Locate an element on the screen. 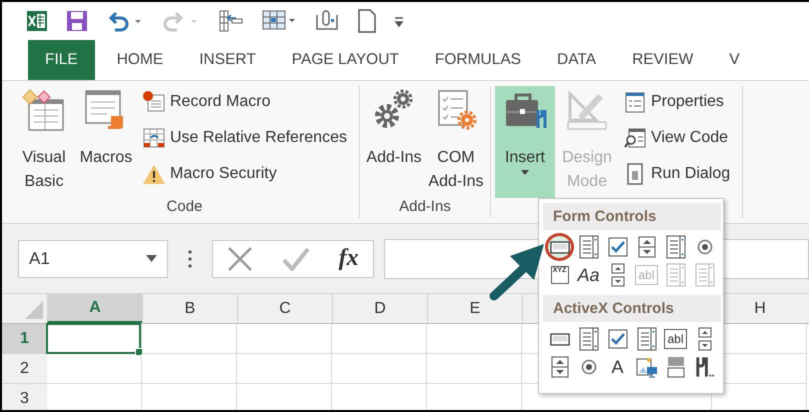 The height and width of the screenshot is (412, 809). group-label: Add-Ins is located at coordinates (425, 207).